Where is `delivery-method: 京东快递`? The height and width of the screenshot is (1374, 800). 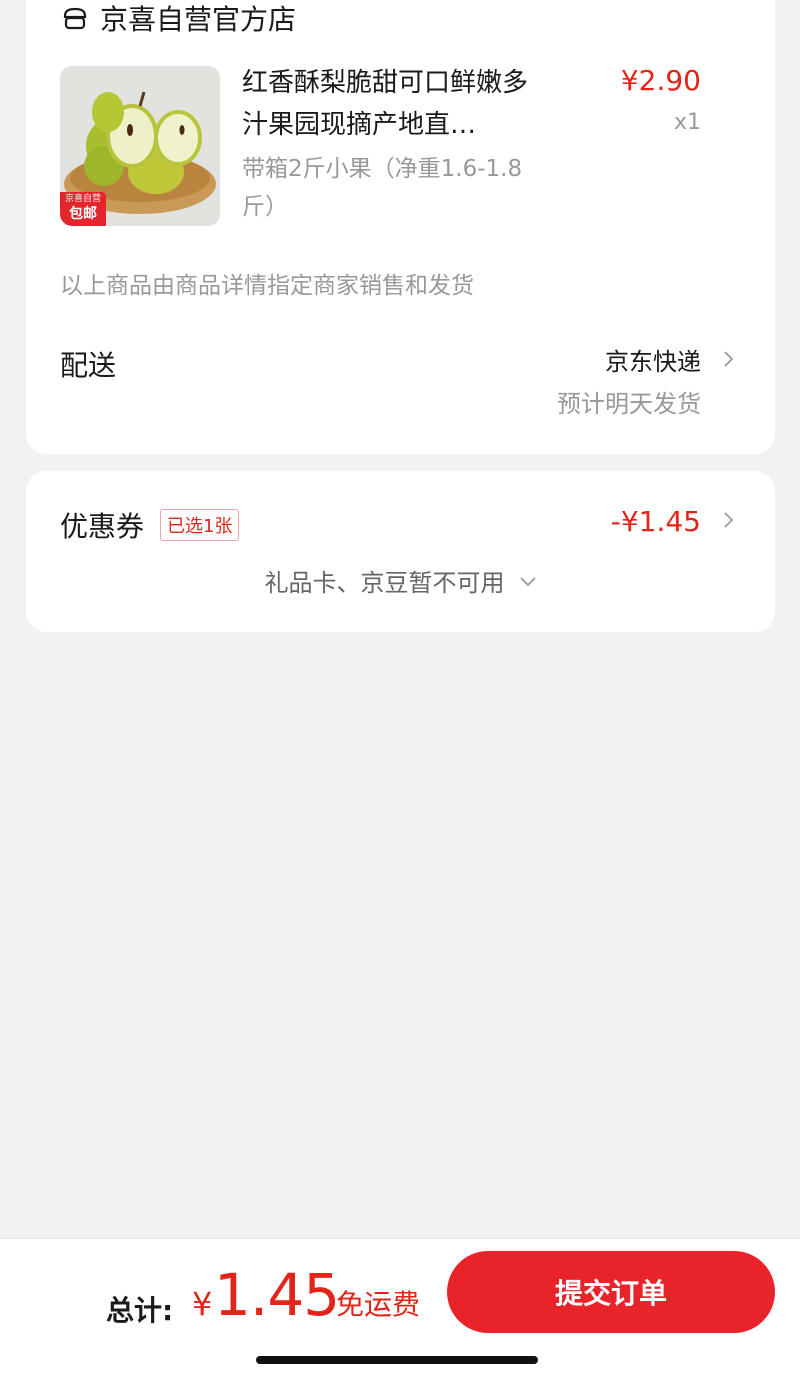 delivery-method: 京东快递 is located at coordinates (653, 359).